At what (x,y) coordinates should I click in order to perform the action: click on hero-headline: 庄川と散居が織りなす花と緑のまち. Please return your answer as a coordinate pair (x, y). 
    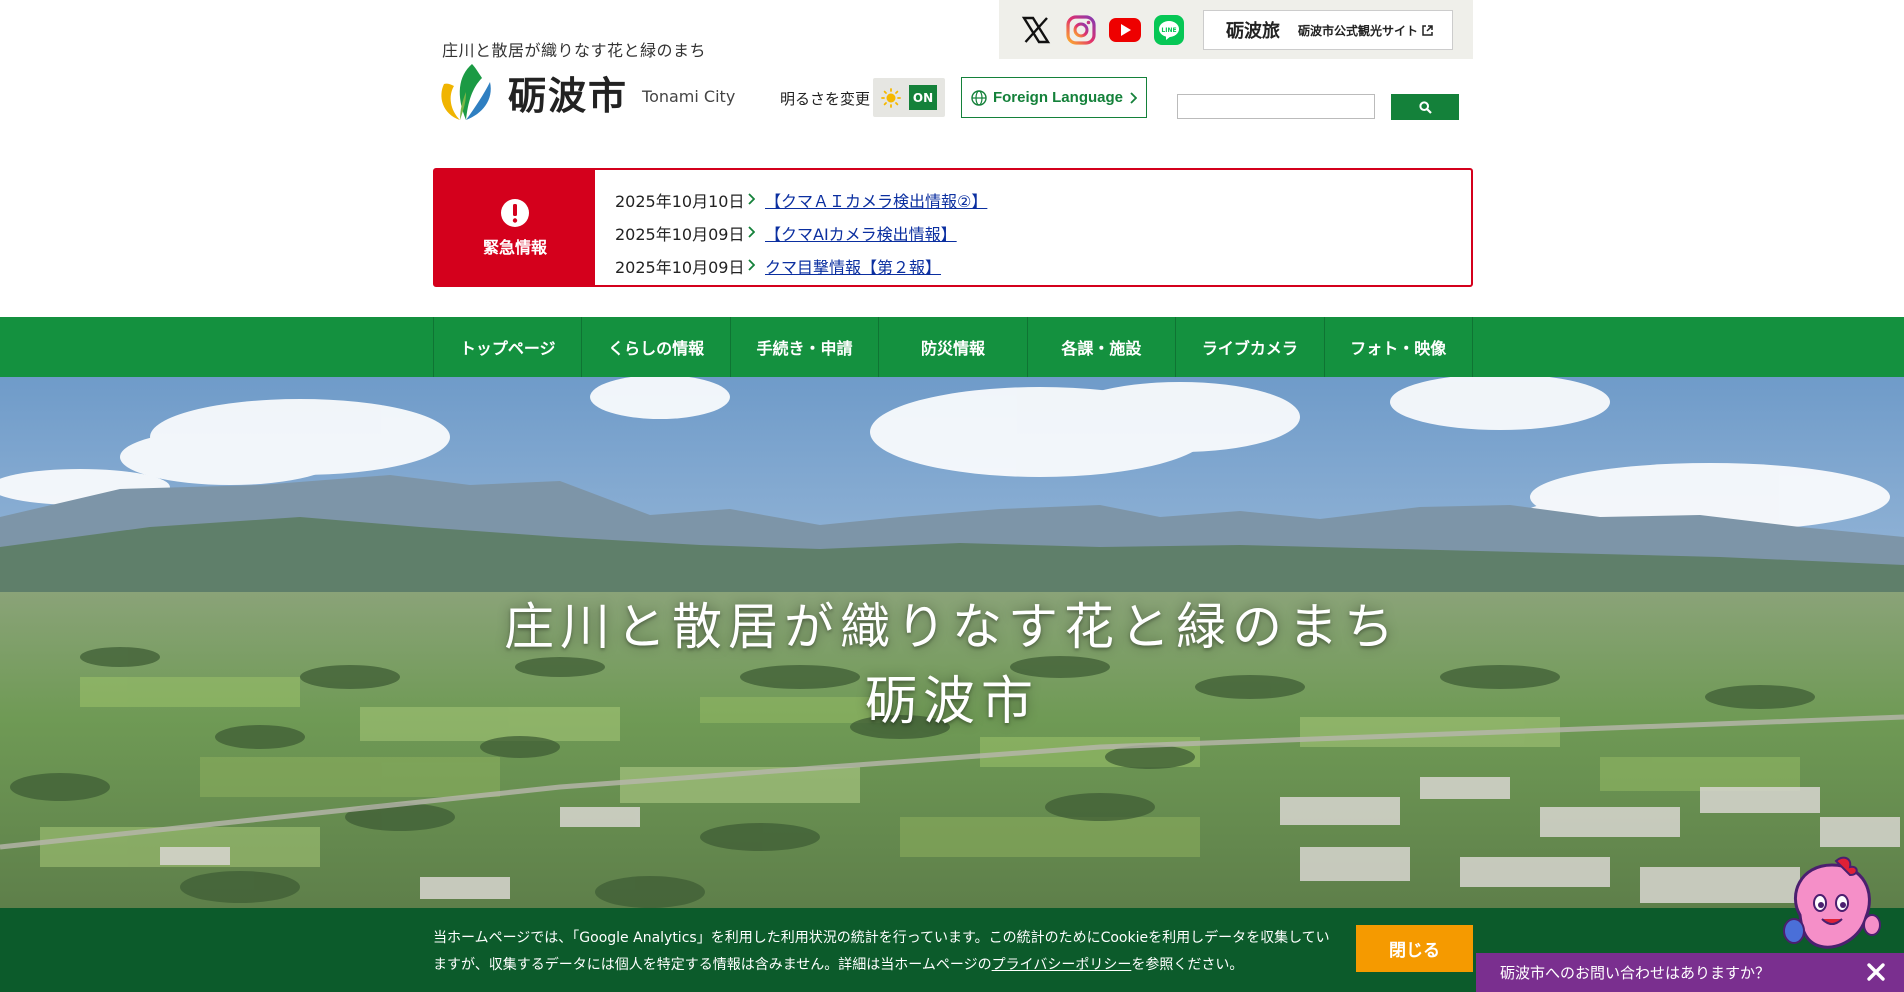
    Looking at the image, I should click on (952, 627).